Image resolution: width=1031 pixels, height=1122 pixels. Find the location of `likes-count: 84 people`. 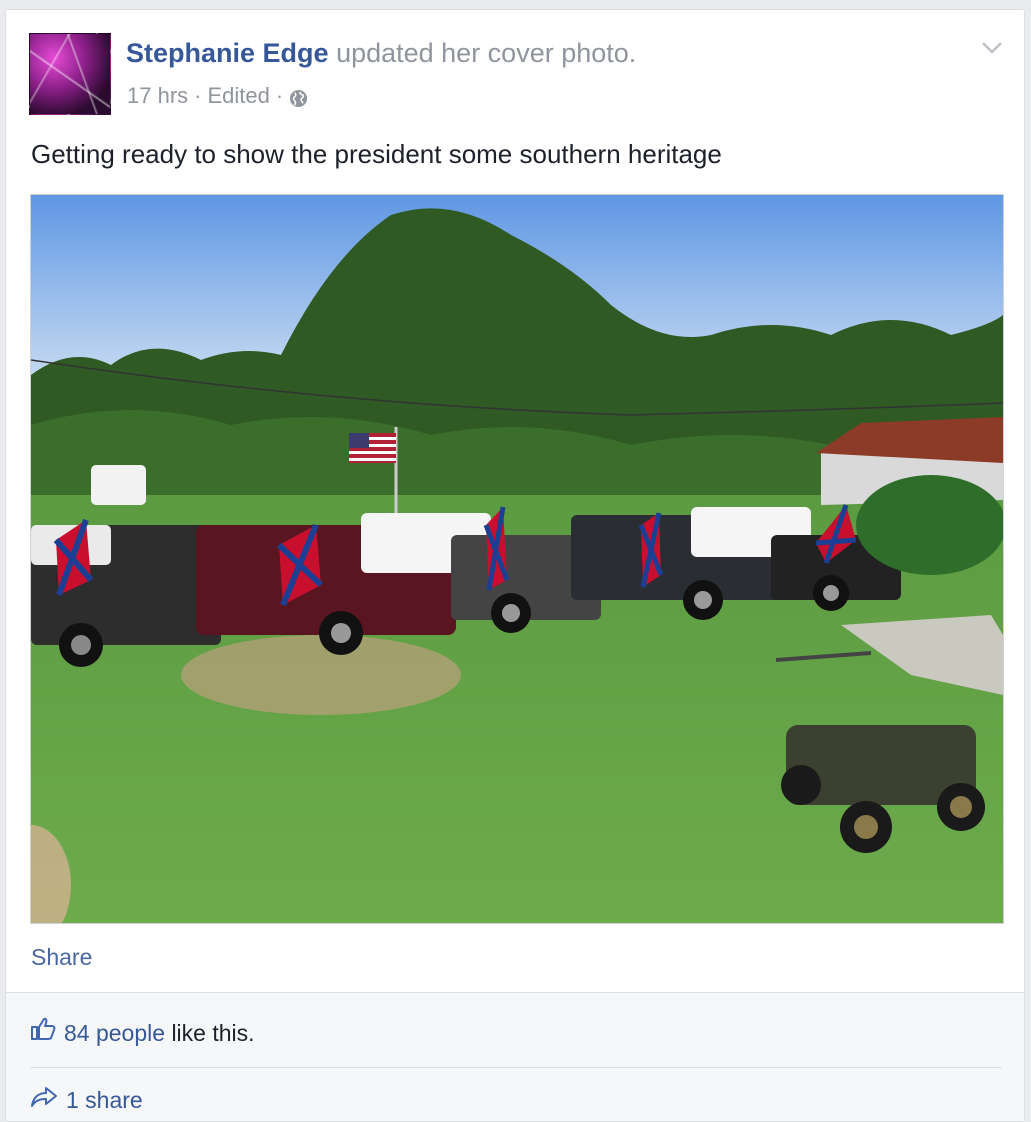

likes-count: 84 people is located at coordinates (114, 1033).